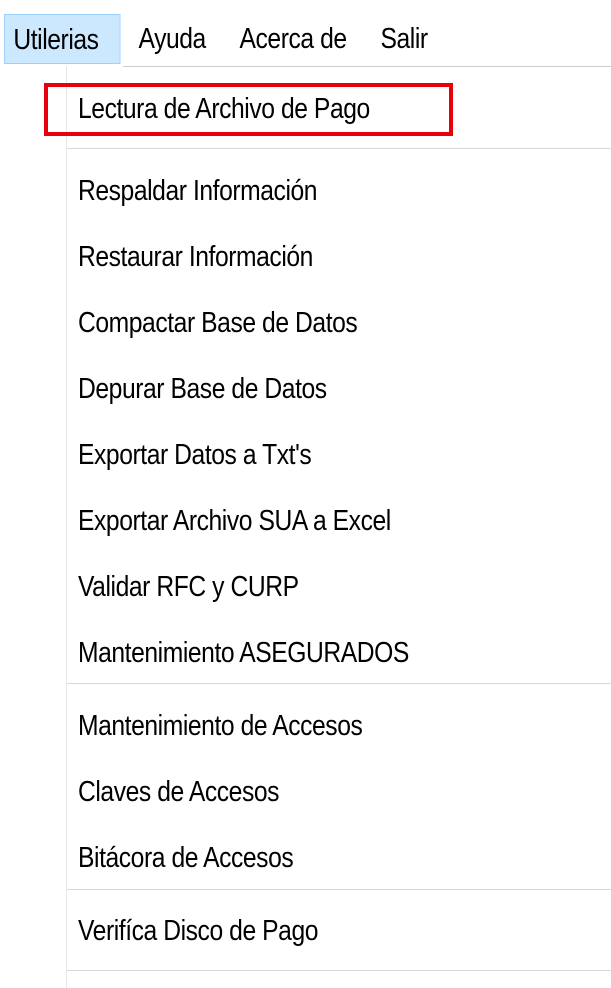 The width and height of the screenshot is (611, 988). Describe the element at coordinates (202, 389) in the screenshot. I see `menu-item-depurar-base-datos: Depurar Base de Datos` at that location.